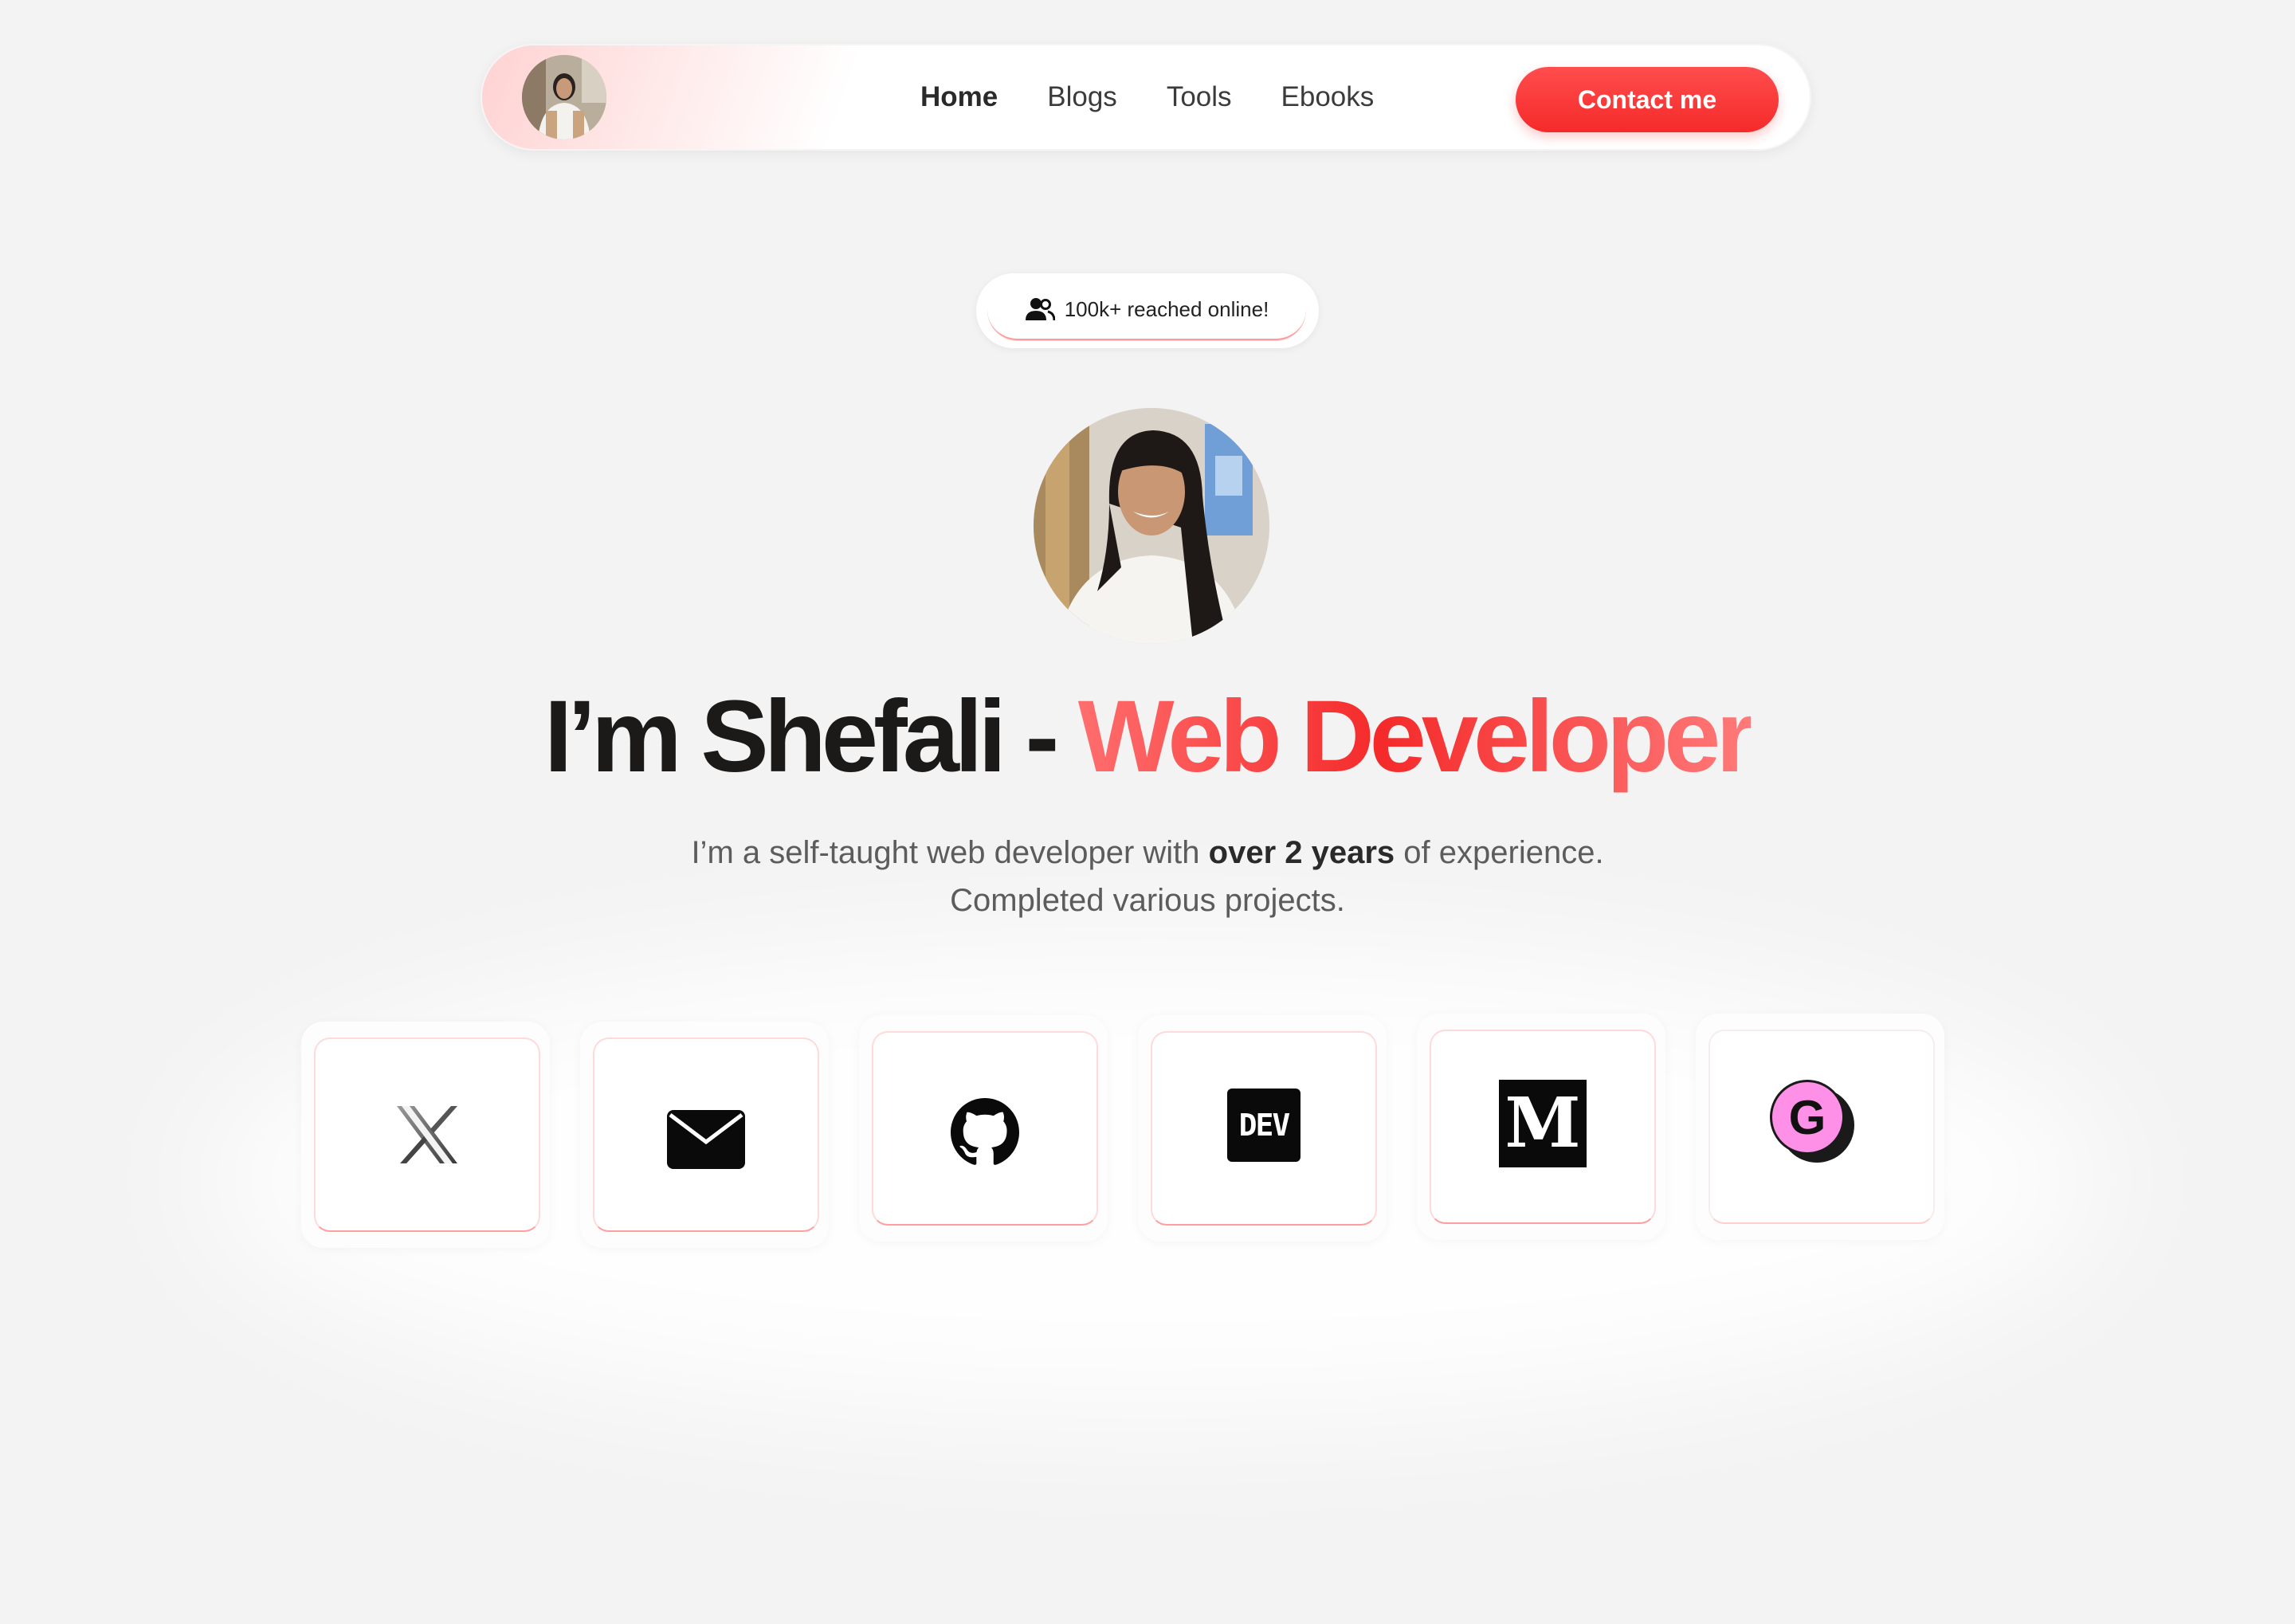 The image size is (2295, 1624). I want to click on github-icon, so click(985, 1132).